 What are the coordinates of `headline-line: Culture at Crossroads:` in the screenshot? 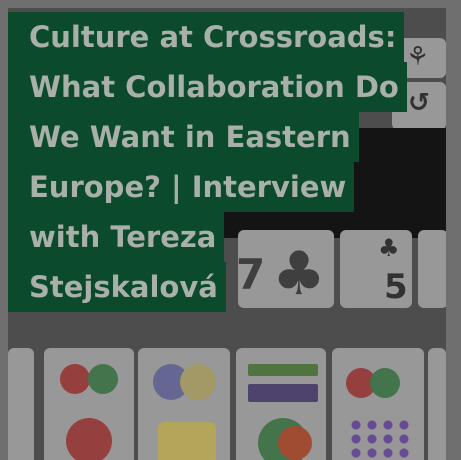 It's located at (206, 37).